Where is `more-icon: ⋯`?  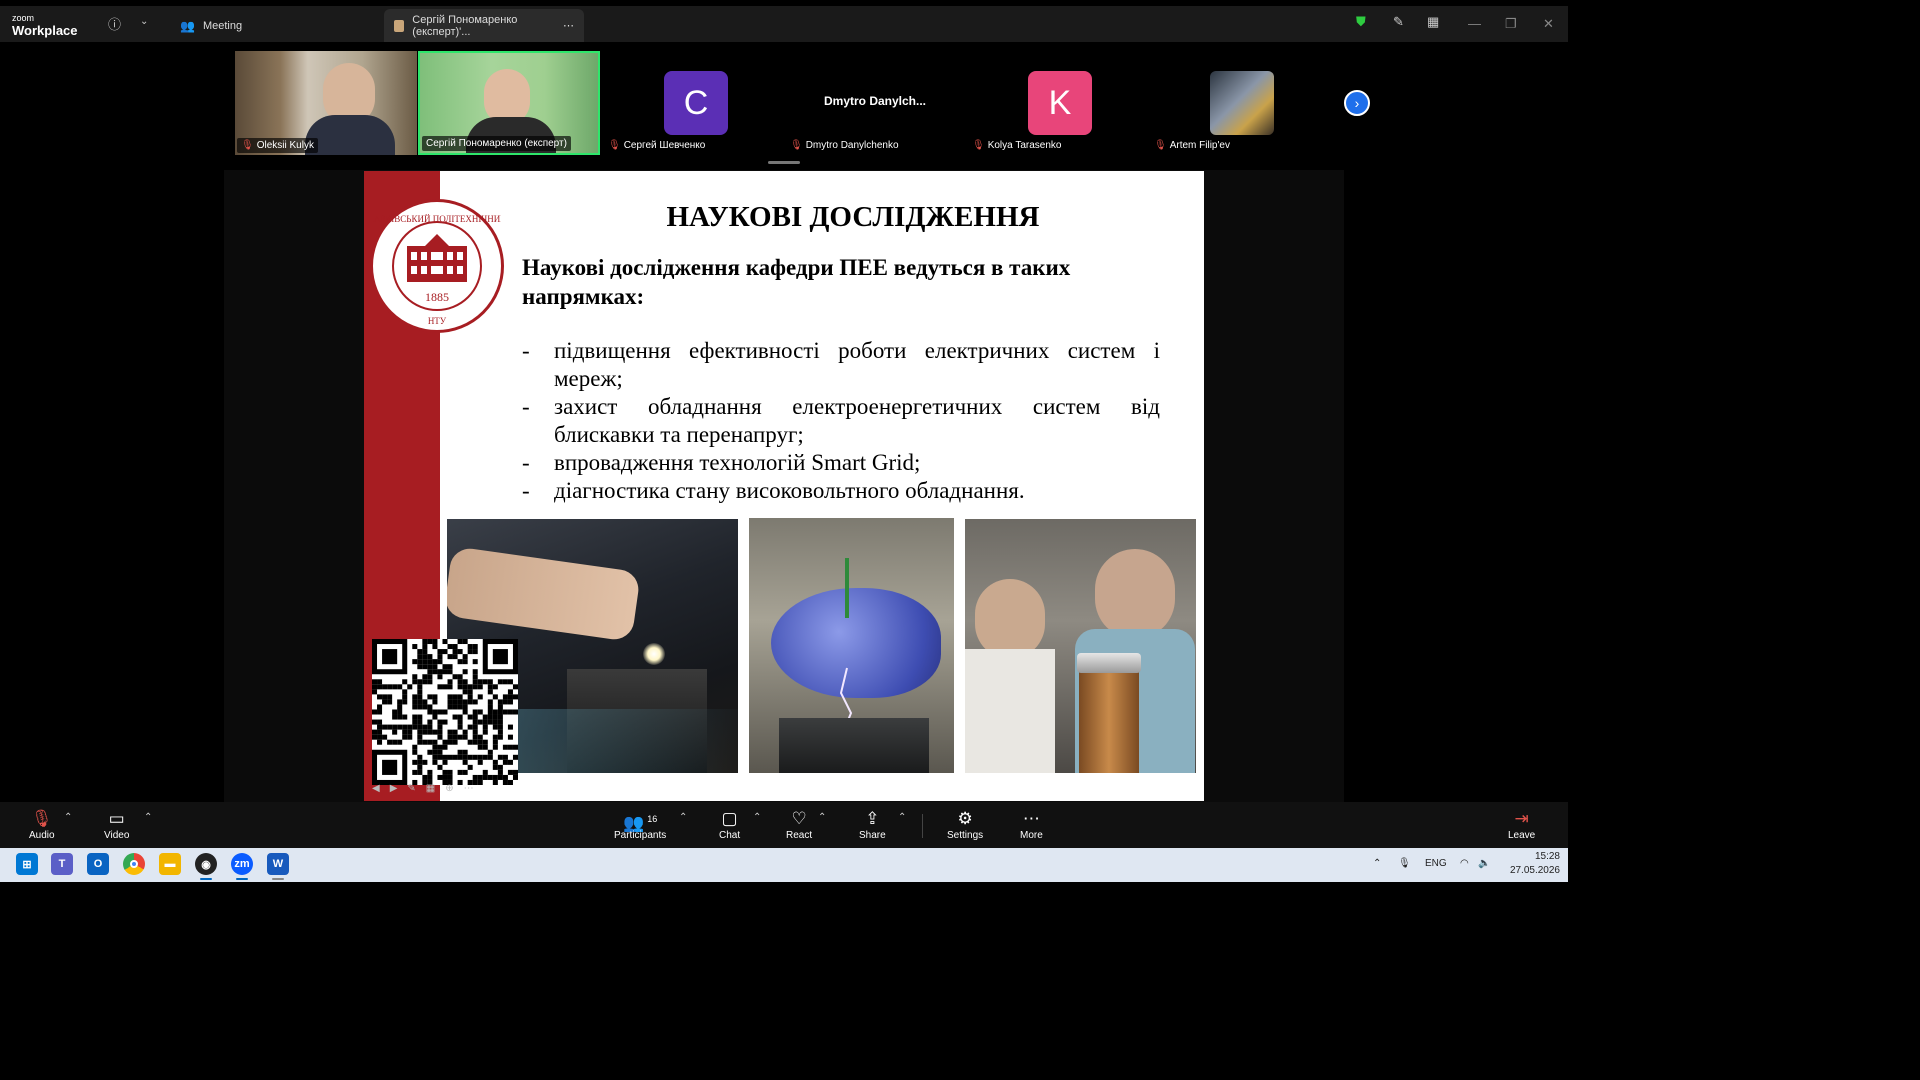 more-icon: ⋯ is located at coordinates (469, 788).